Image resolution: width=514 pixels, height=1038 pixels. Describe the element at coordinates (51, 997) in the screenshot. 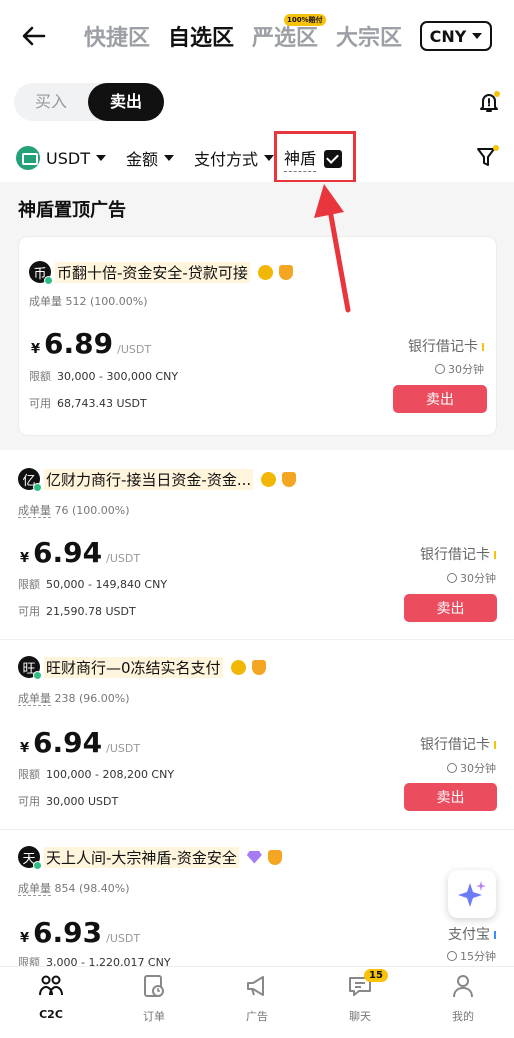

I see `nav-c2c: C2C` at that location.